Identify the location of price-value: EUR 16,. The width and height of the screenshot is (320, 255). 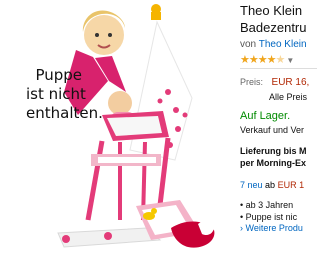
(290, 82).